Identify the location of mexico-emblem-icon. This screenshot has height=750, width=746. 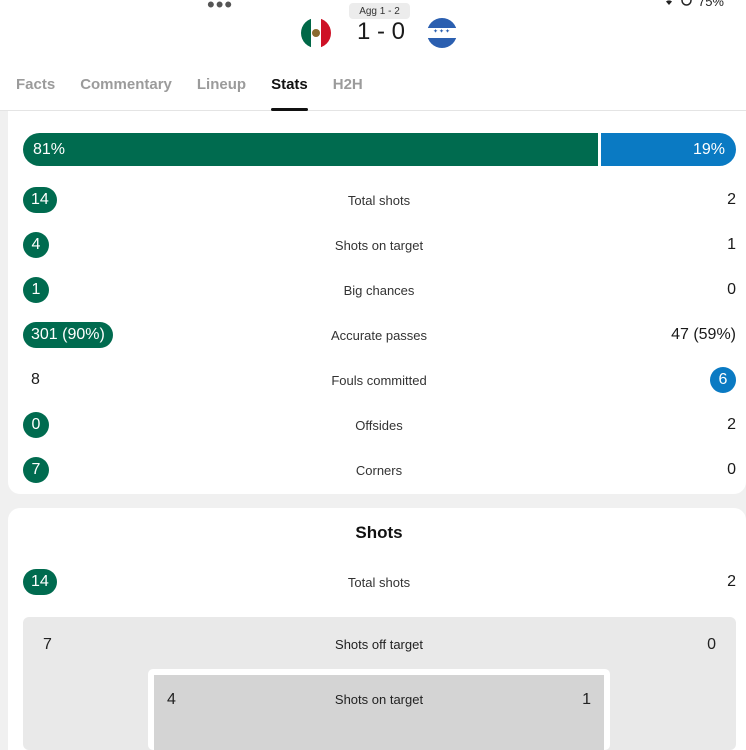
(316, 33).